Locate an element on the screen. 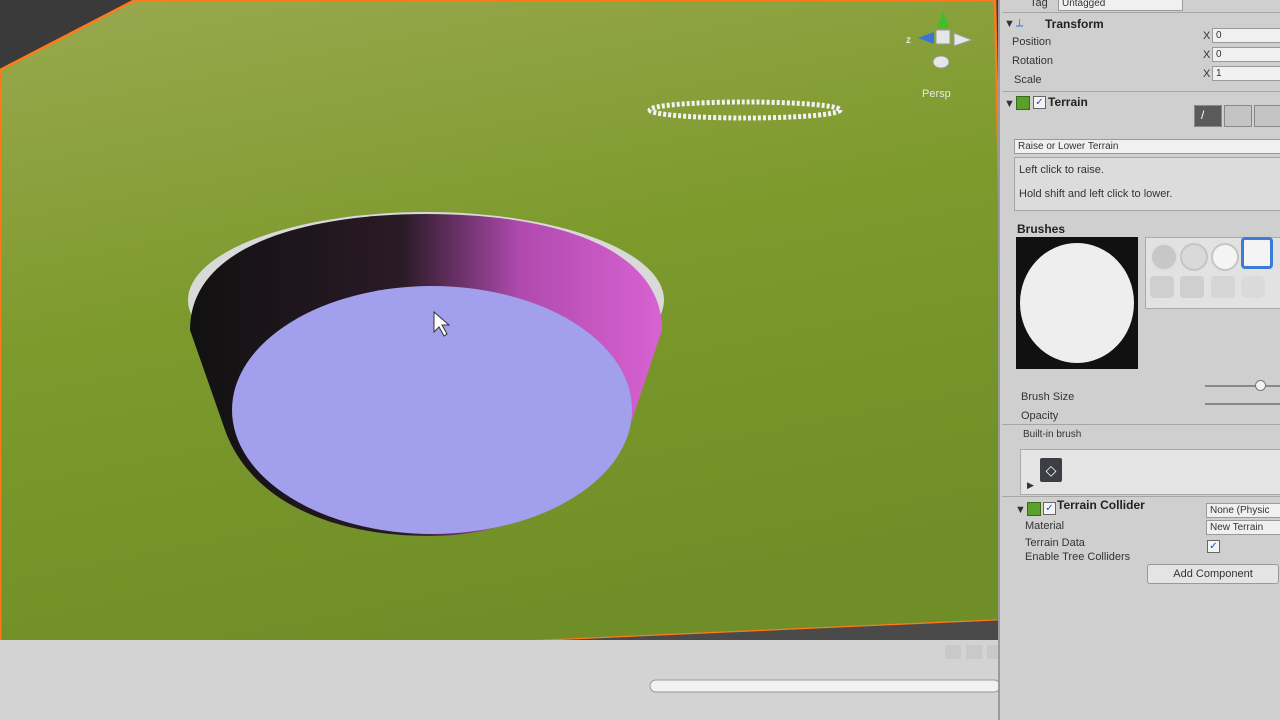  material-field: None (Physic is located at coordinates (1243, 510).